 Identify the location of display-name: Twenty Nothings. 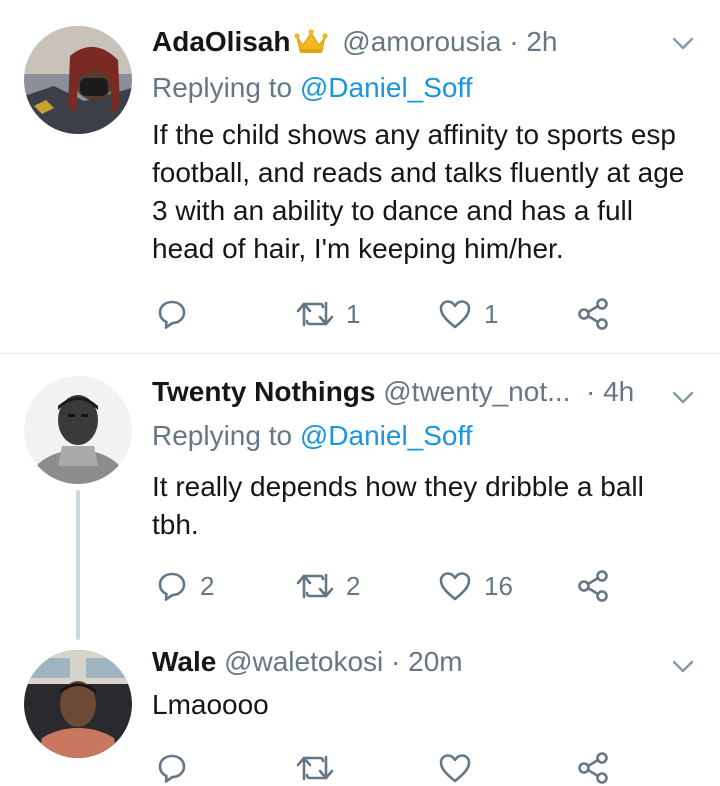
(263, 391).